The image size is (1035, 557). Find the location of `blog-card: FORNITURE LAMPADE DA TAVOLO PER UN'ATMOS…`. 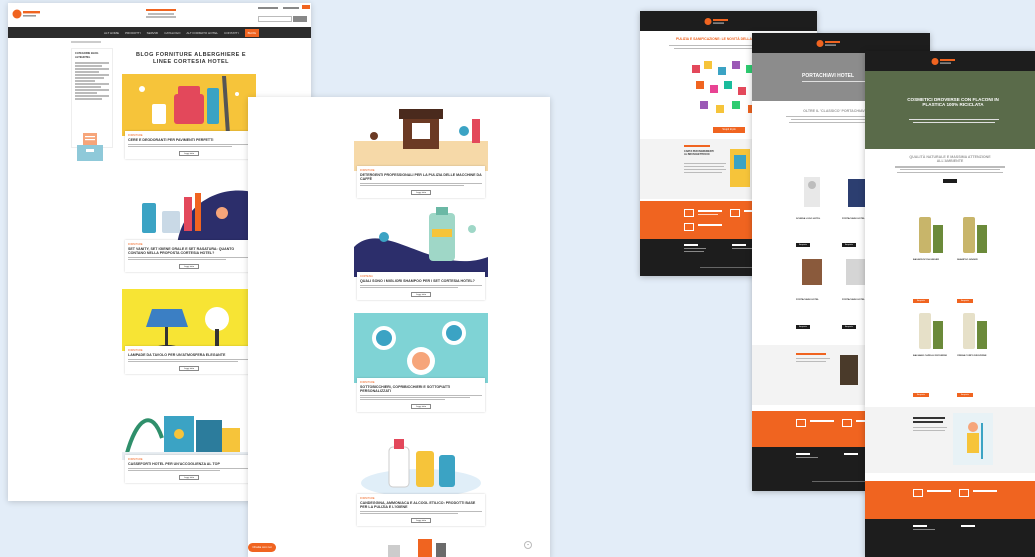

blog-card: FORNITURE LAMPADE DA TAVOLO PER UN'ATMOS… is located at coordinates (189, 332).